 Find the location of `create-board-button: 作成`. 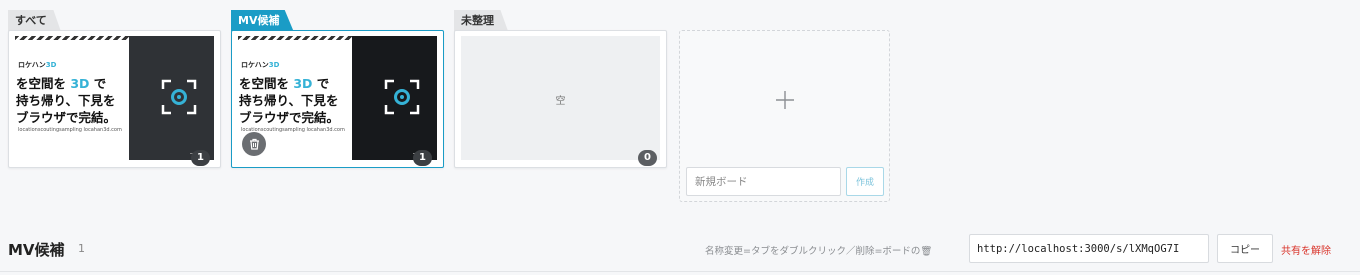

create-board-button: 作成 is located at coordinates (865, 181).